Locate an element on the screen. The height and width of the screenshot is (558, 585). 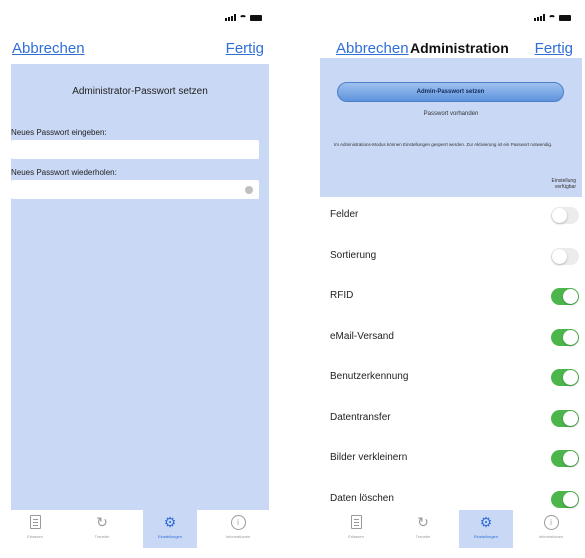
setting-label: Bilder verkleinern is located at coordinates (369, 457).